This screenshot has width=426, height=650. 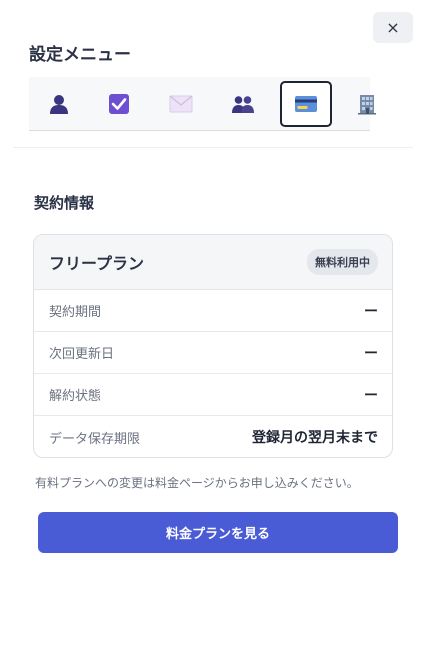 What do you see at coordinates (213, 436) in the screenshot?
I see `contract-row-retention: データ保存期限 登録月の翌月末まで` at bounding box center [213, 436].